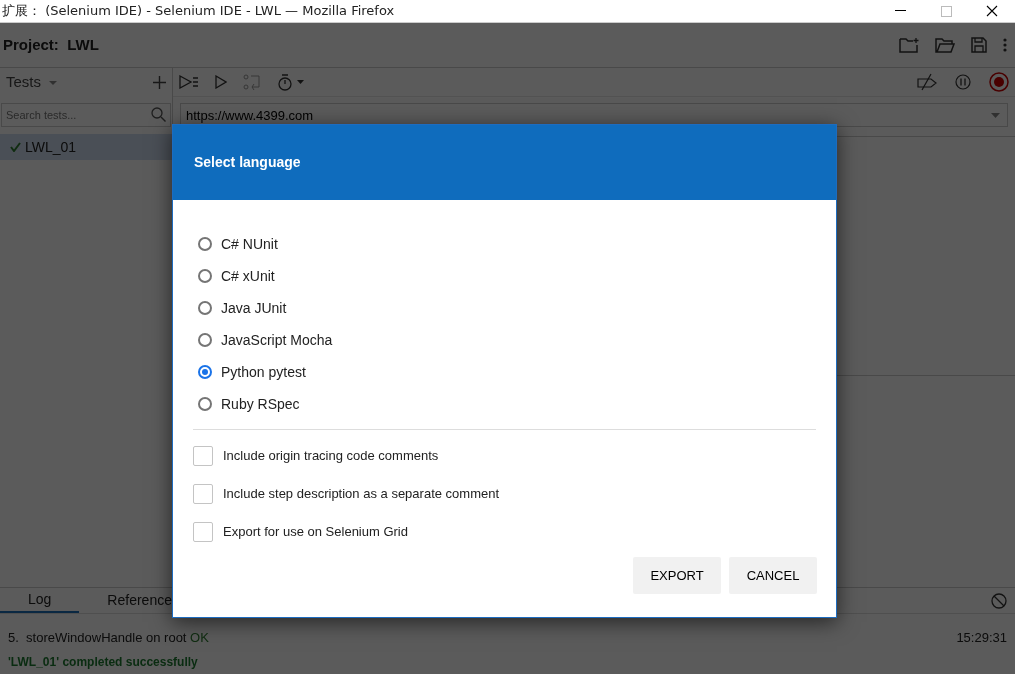  What do you see at coordinates (331, 456) in the screenshot?
I see `checkbox-label: Include origin tracing code comments` at bounding box center [331, 456].